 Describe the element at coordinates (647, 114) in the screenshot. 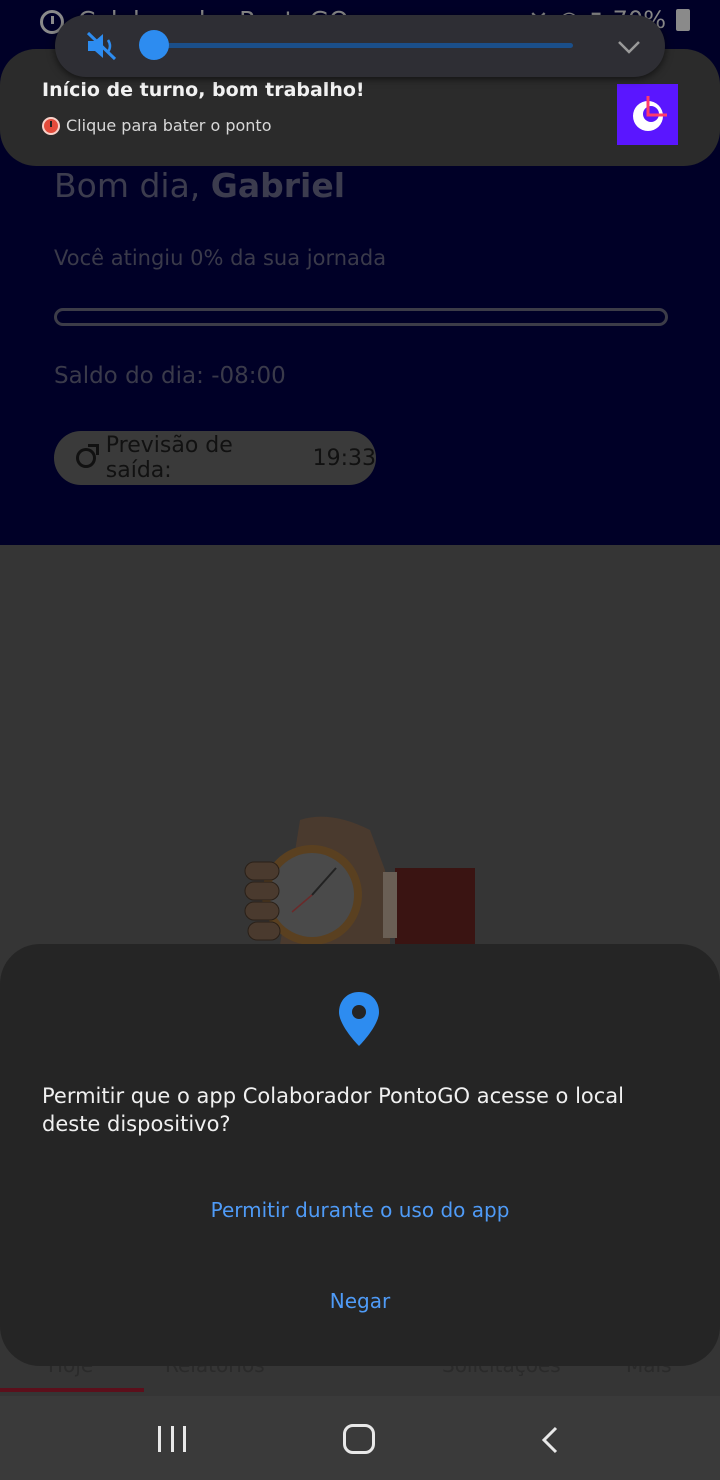

I see `pontogo-logo-icon` at that location.